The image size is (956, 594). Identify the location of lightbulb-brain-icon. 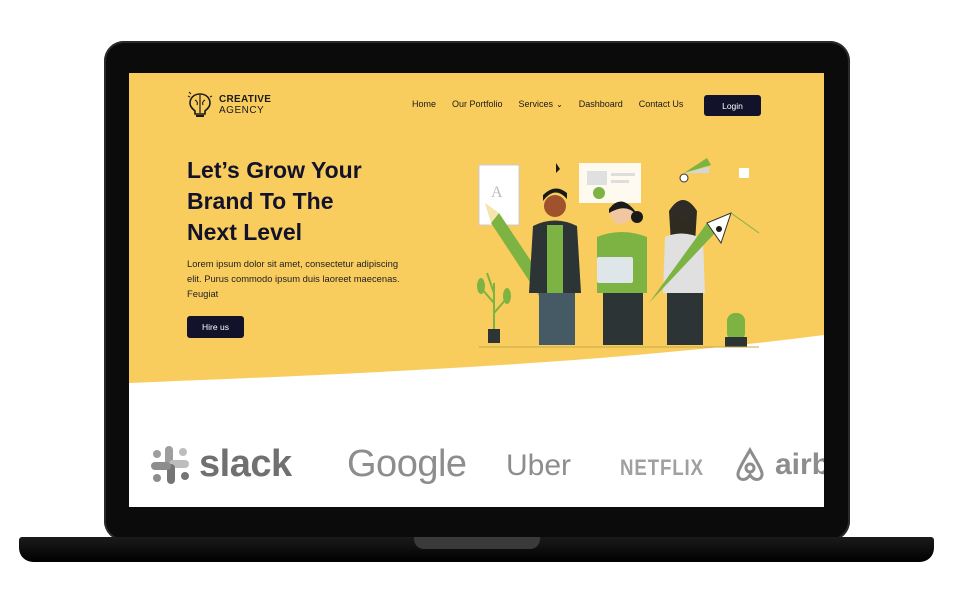
(200, 104).